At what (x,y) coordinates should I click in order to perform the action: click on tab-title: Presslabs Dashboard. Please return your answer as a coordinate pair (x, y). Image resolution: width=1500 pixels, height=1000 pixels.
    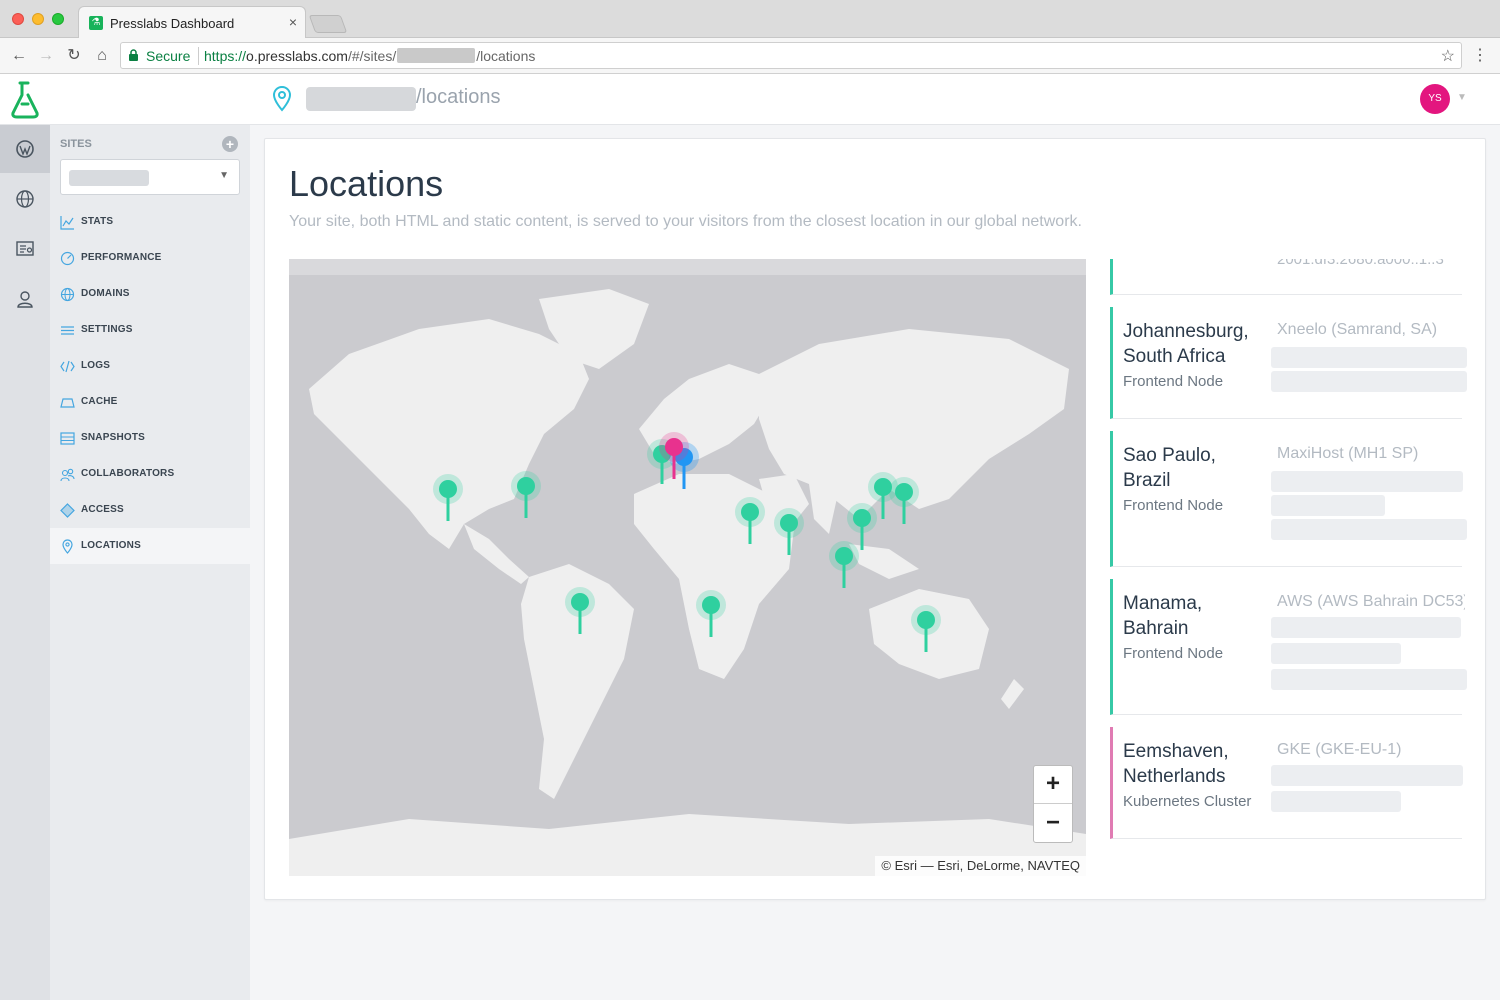
    Looking at the image, I should click on (172, 23).